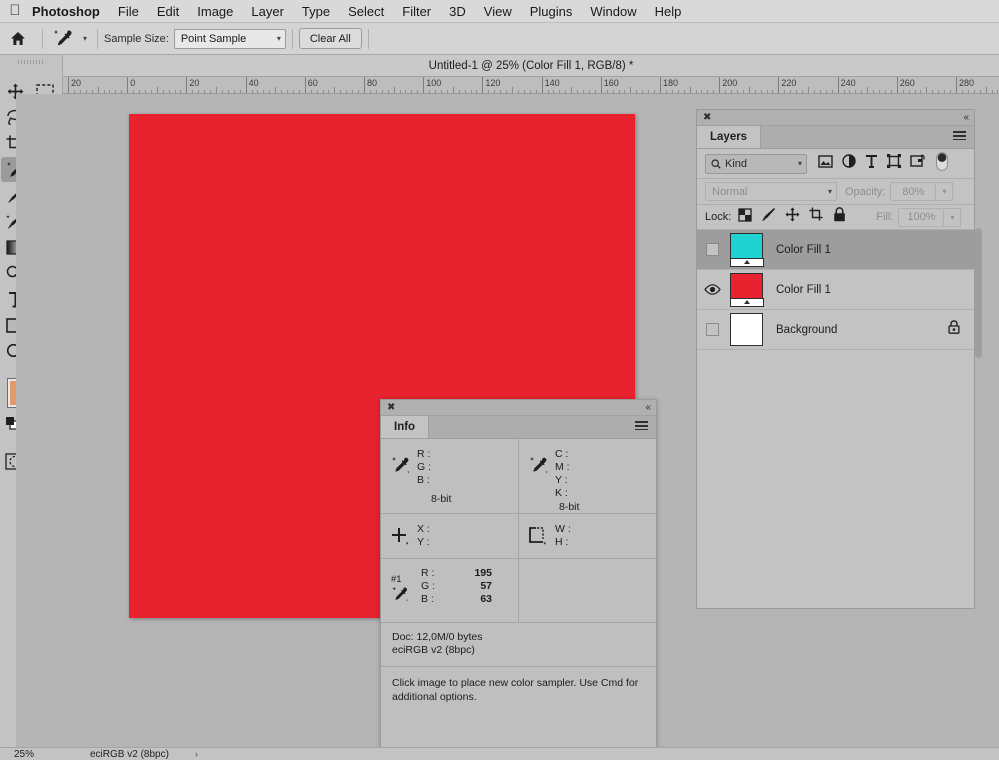 The image size is (999, 760). What do you see at coordinates (768, 217) in the screenshot?
I see `lock-image-pixels-icon` at bounding box center [768, 217].